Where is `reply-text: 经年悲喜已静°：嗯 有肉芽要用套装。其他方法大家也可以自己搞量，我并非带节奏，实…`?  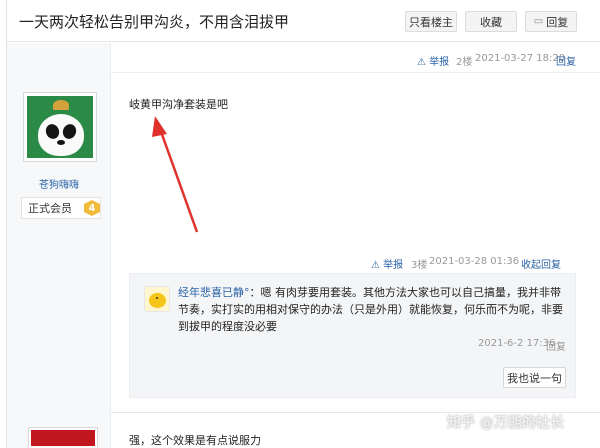 reply-text: 经年悲喜已静°：嗯 有肉芽要用套装。其他方法大家也可以自己搞量，我并非带节奏，实… is located at coordinates (373, 309).